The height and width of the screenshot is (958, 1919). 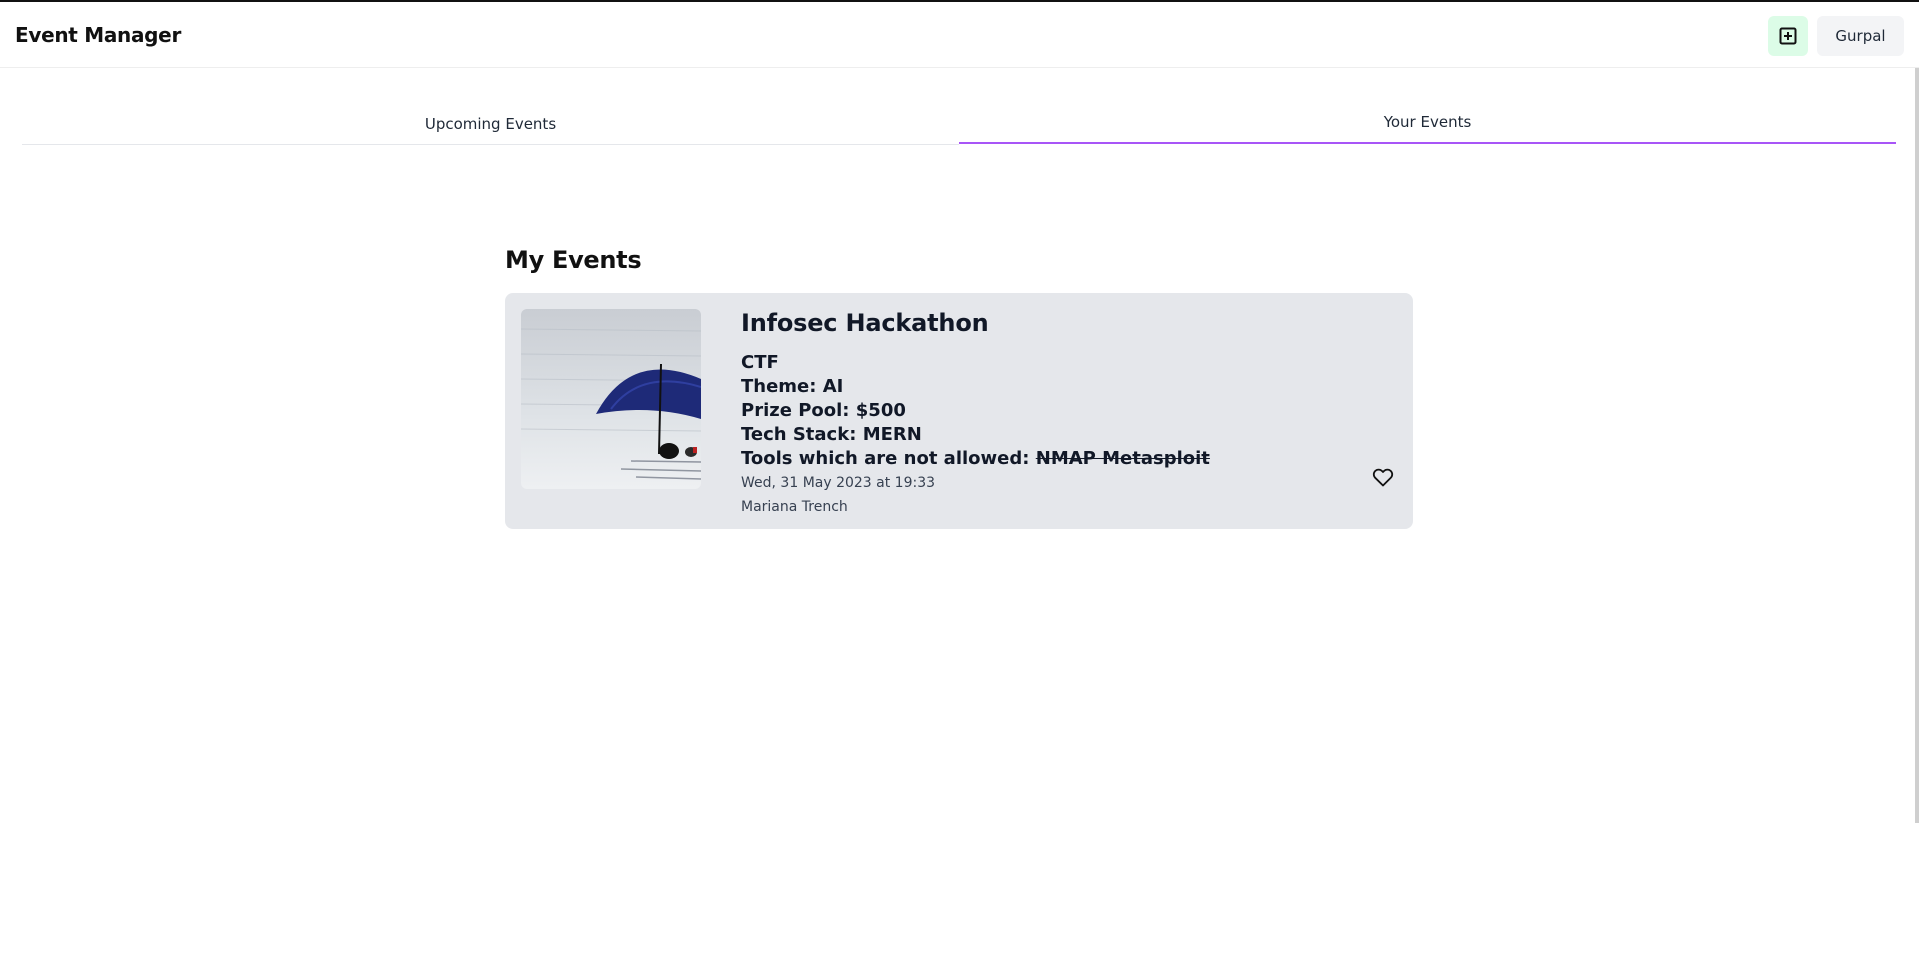 I want to click on stack-label: Tech Stack:, so click(x=799, y=434).